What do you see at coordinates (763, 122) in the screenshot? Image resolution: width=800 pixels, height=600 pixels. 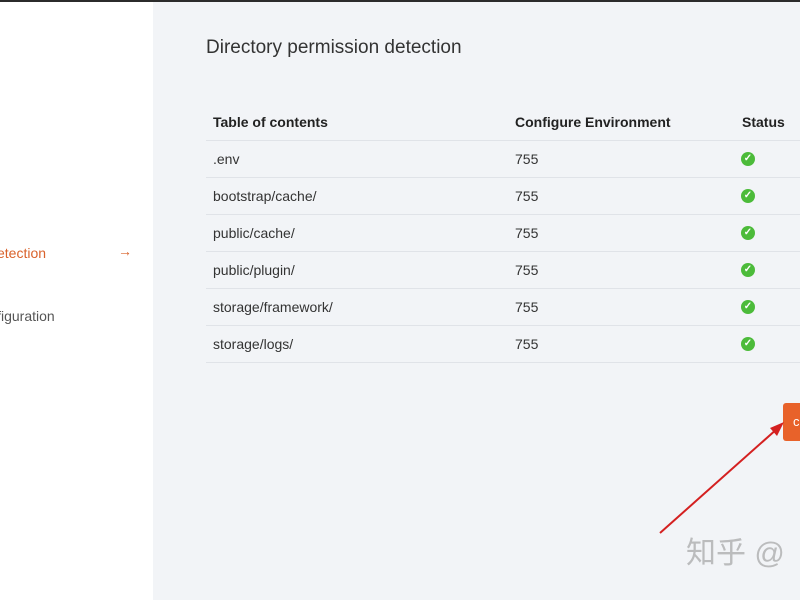 I see `column-header-status: Status` at bounding box center [763, 122].